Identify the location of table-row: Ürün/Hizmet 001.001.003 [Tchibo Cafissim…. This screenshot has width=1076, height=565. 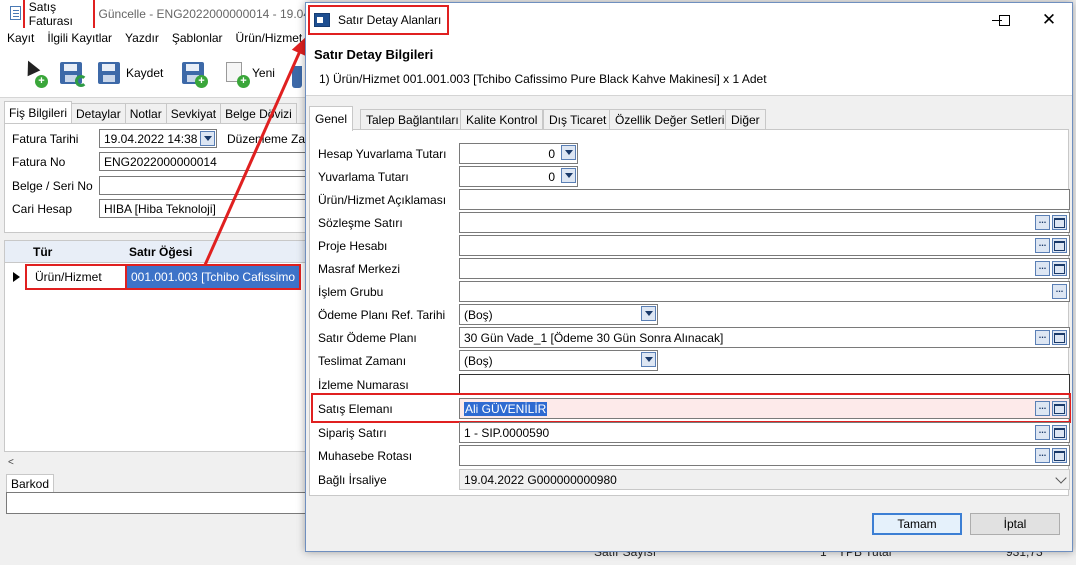
(157, 277).